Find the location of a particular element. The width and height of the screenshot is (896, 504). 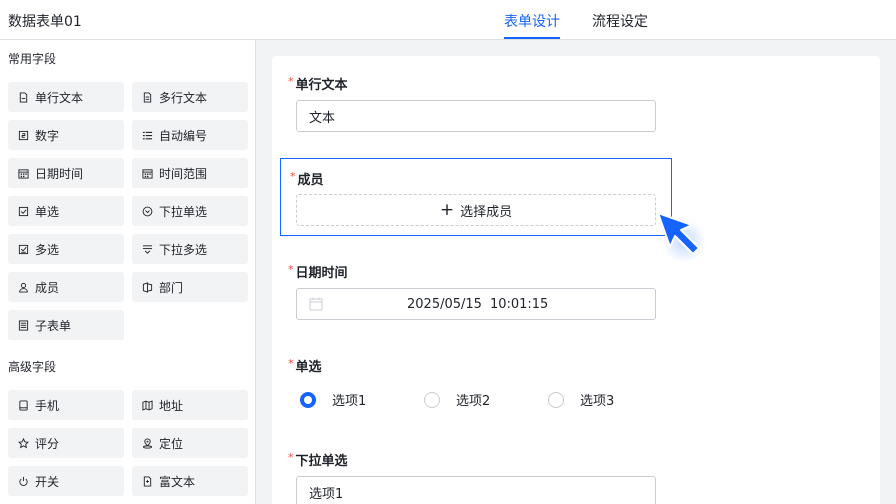

field-time-range: 时间范围 is located at coordinates (190, 173).